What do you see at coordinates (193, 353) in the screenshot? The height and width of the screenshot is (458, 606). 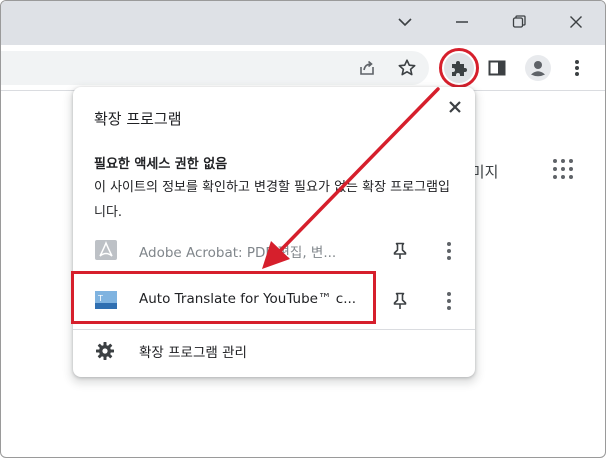 I see `manage-extensions-label: 확장 프로그램 관리` at bounding box center [193, 353].